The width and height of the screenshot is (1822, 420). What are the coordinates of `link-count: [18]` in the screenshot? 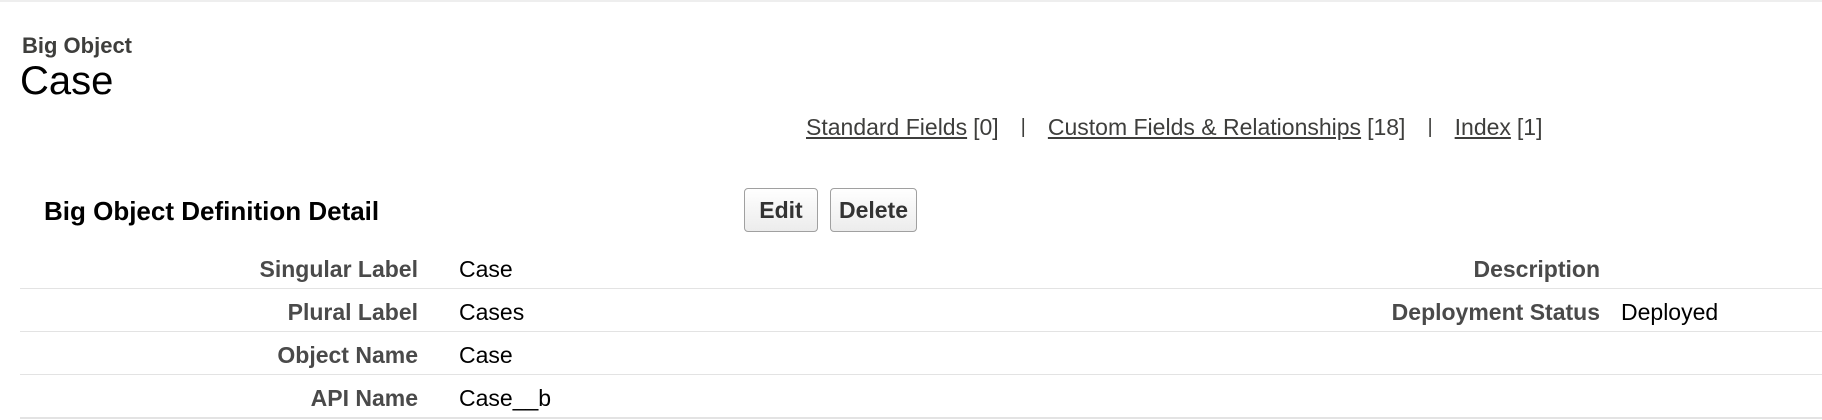 It's located at (1386, 127).